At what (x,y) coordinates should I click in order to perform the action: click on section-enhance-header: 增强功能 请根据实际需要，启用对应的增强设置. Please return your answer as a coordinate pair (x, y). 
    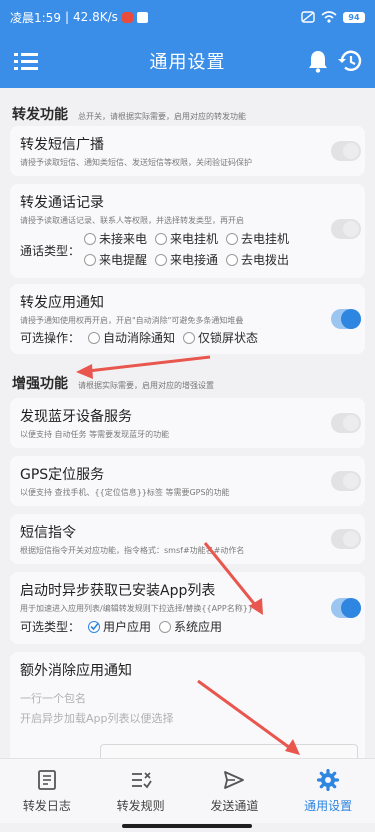
    Looking at the image, I should click on (113, 383).